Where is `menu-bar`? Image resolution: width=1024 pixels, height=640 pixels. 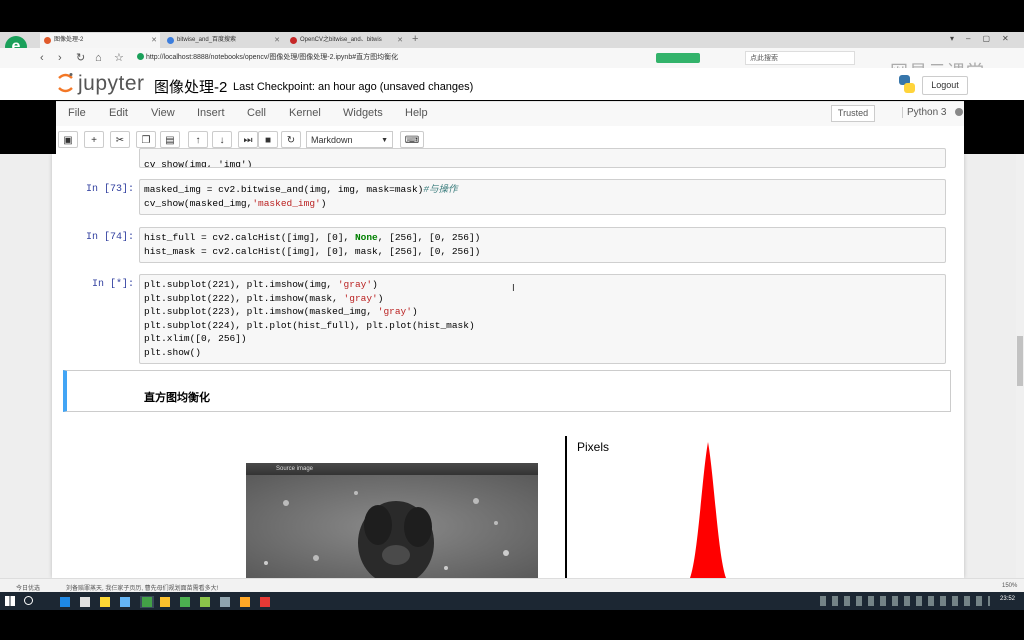
menu-bar is located at coordinates (510, 114).